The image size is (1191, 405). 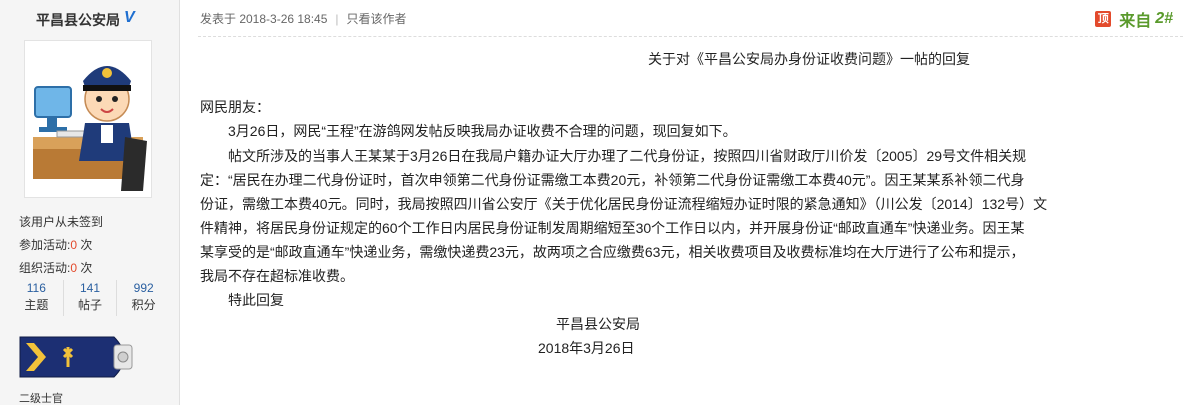 I want to click on activity-organized: 组织活动:0 次, so click(x=56, y=268).